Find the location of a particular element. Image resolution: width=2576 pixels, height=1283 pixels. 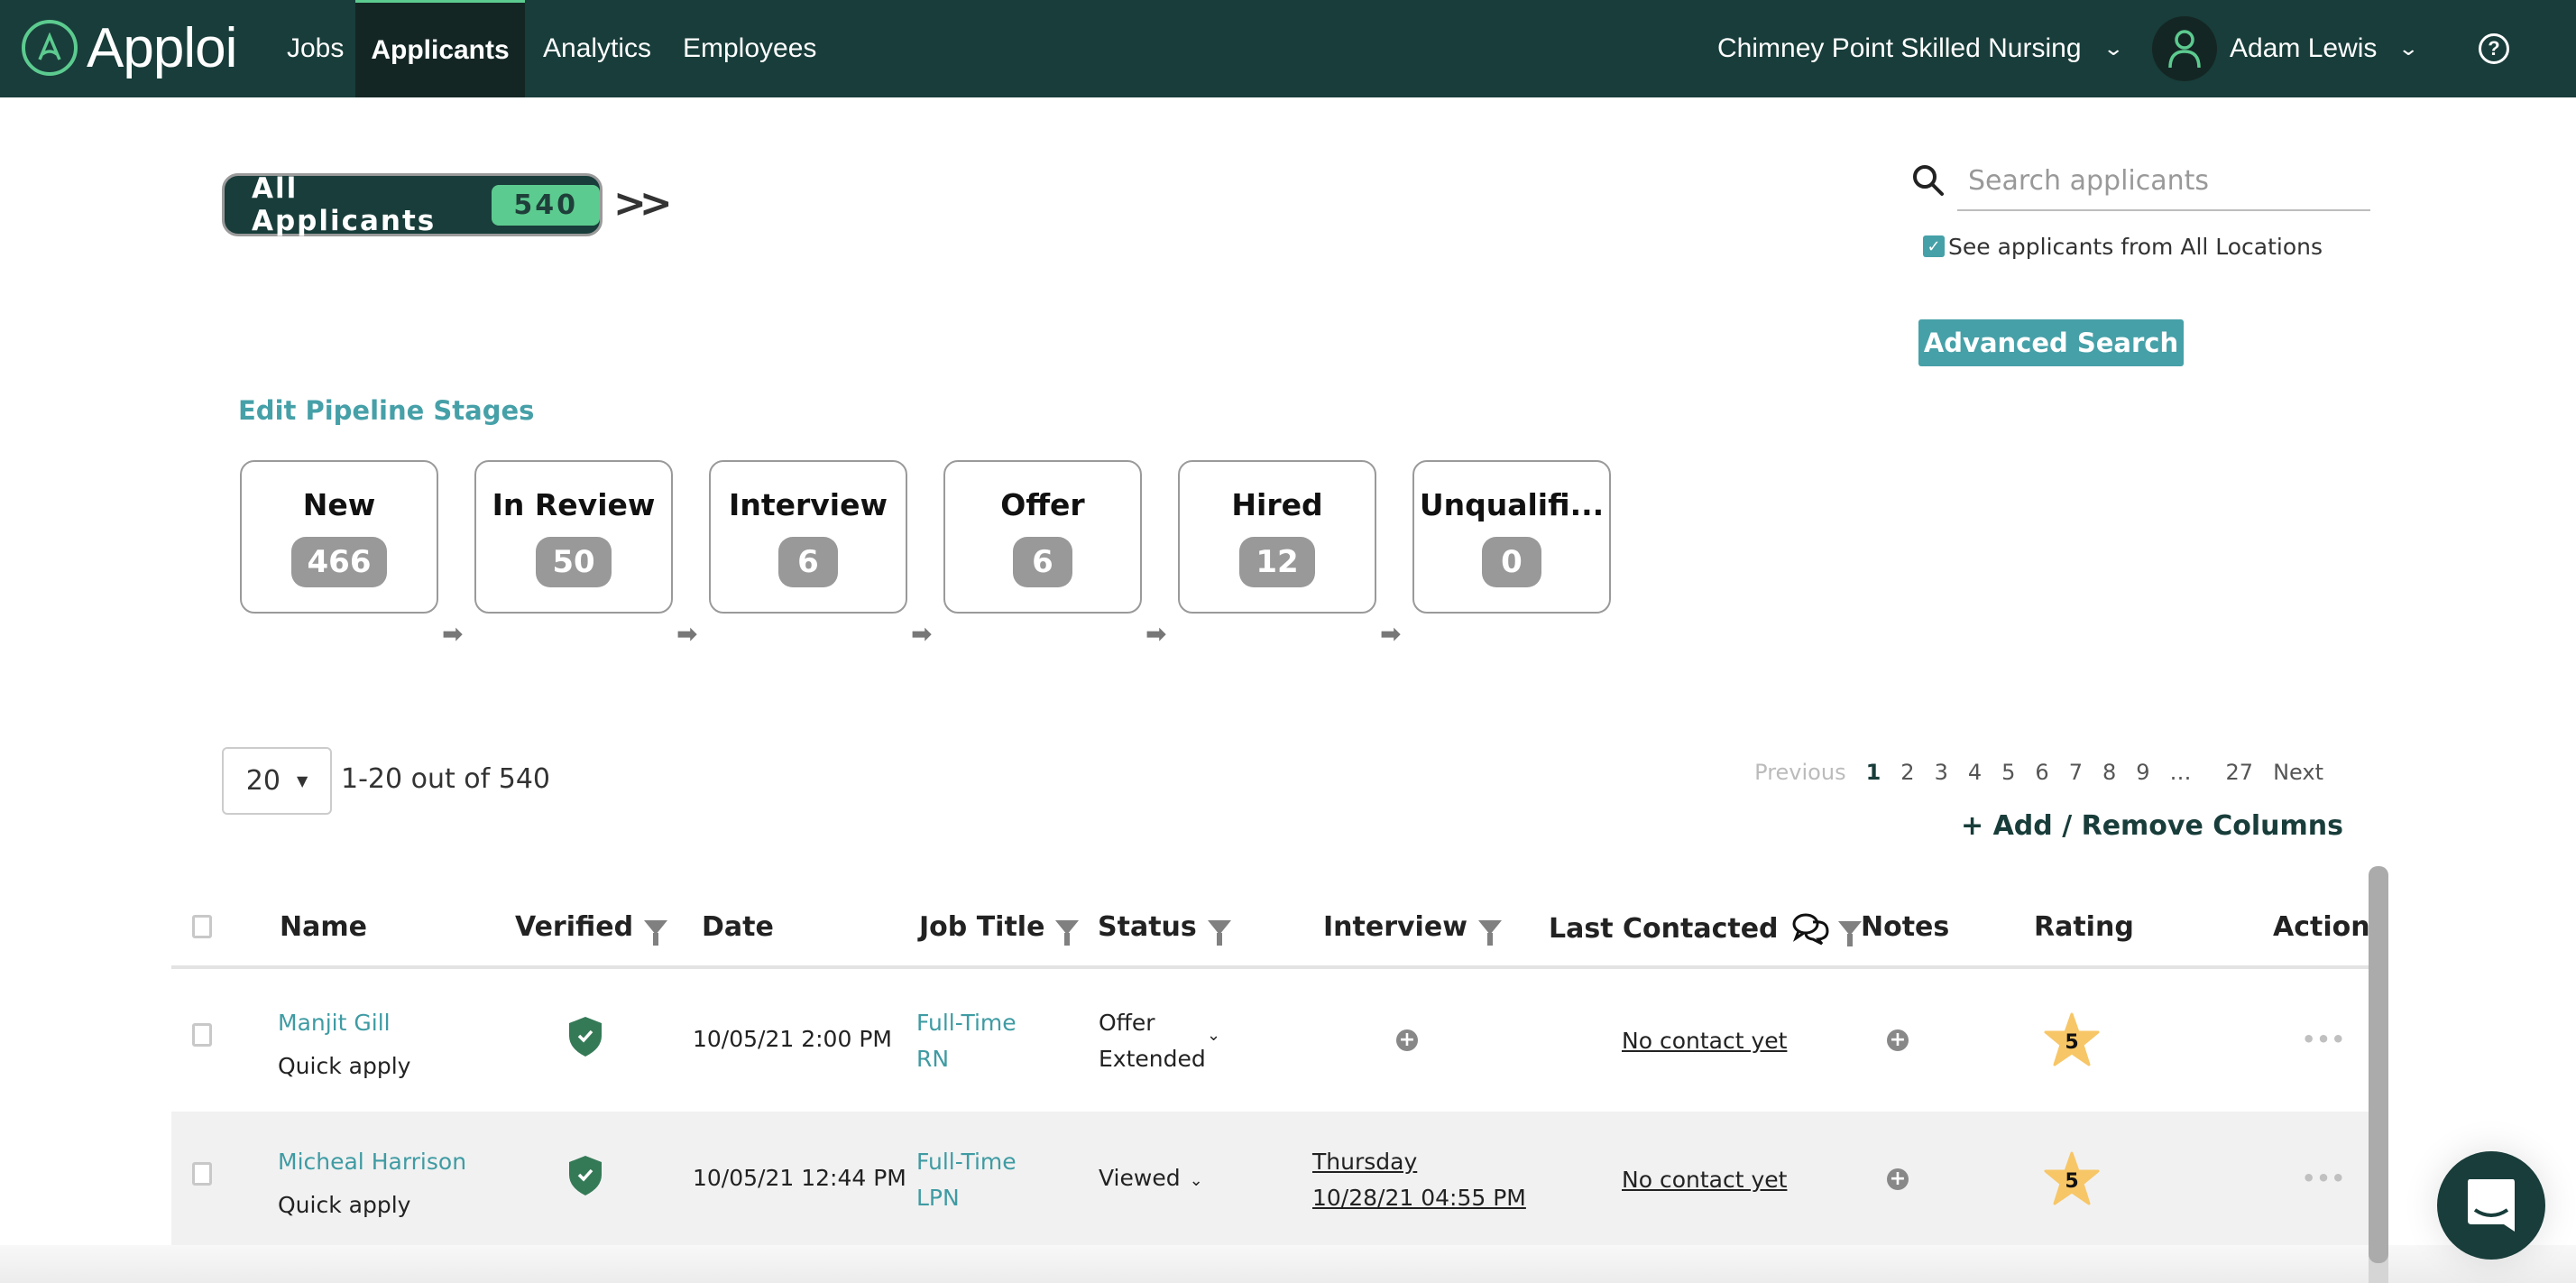

job-title-link: Full-Time RN is located at coordinates (966, 1041).